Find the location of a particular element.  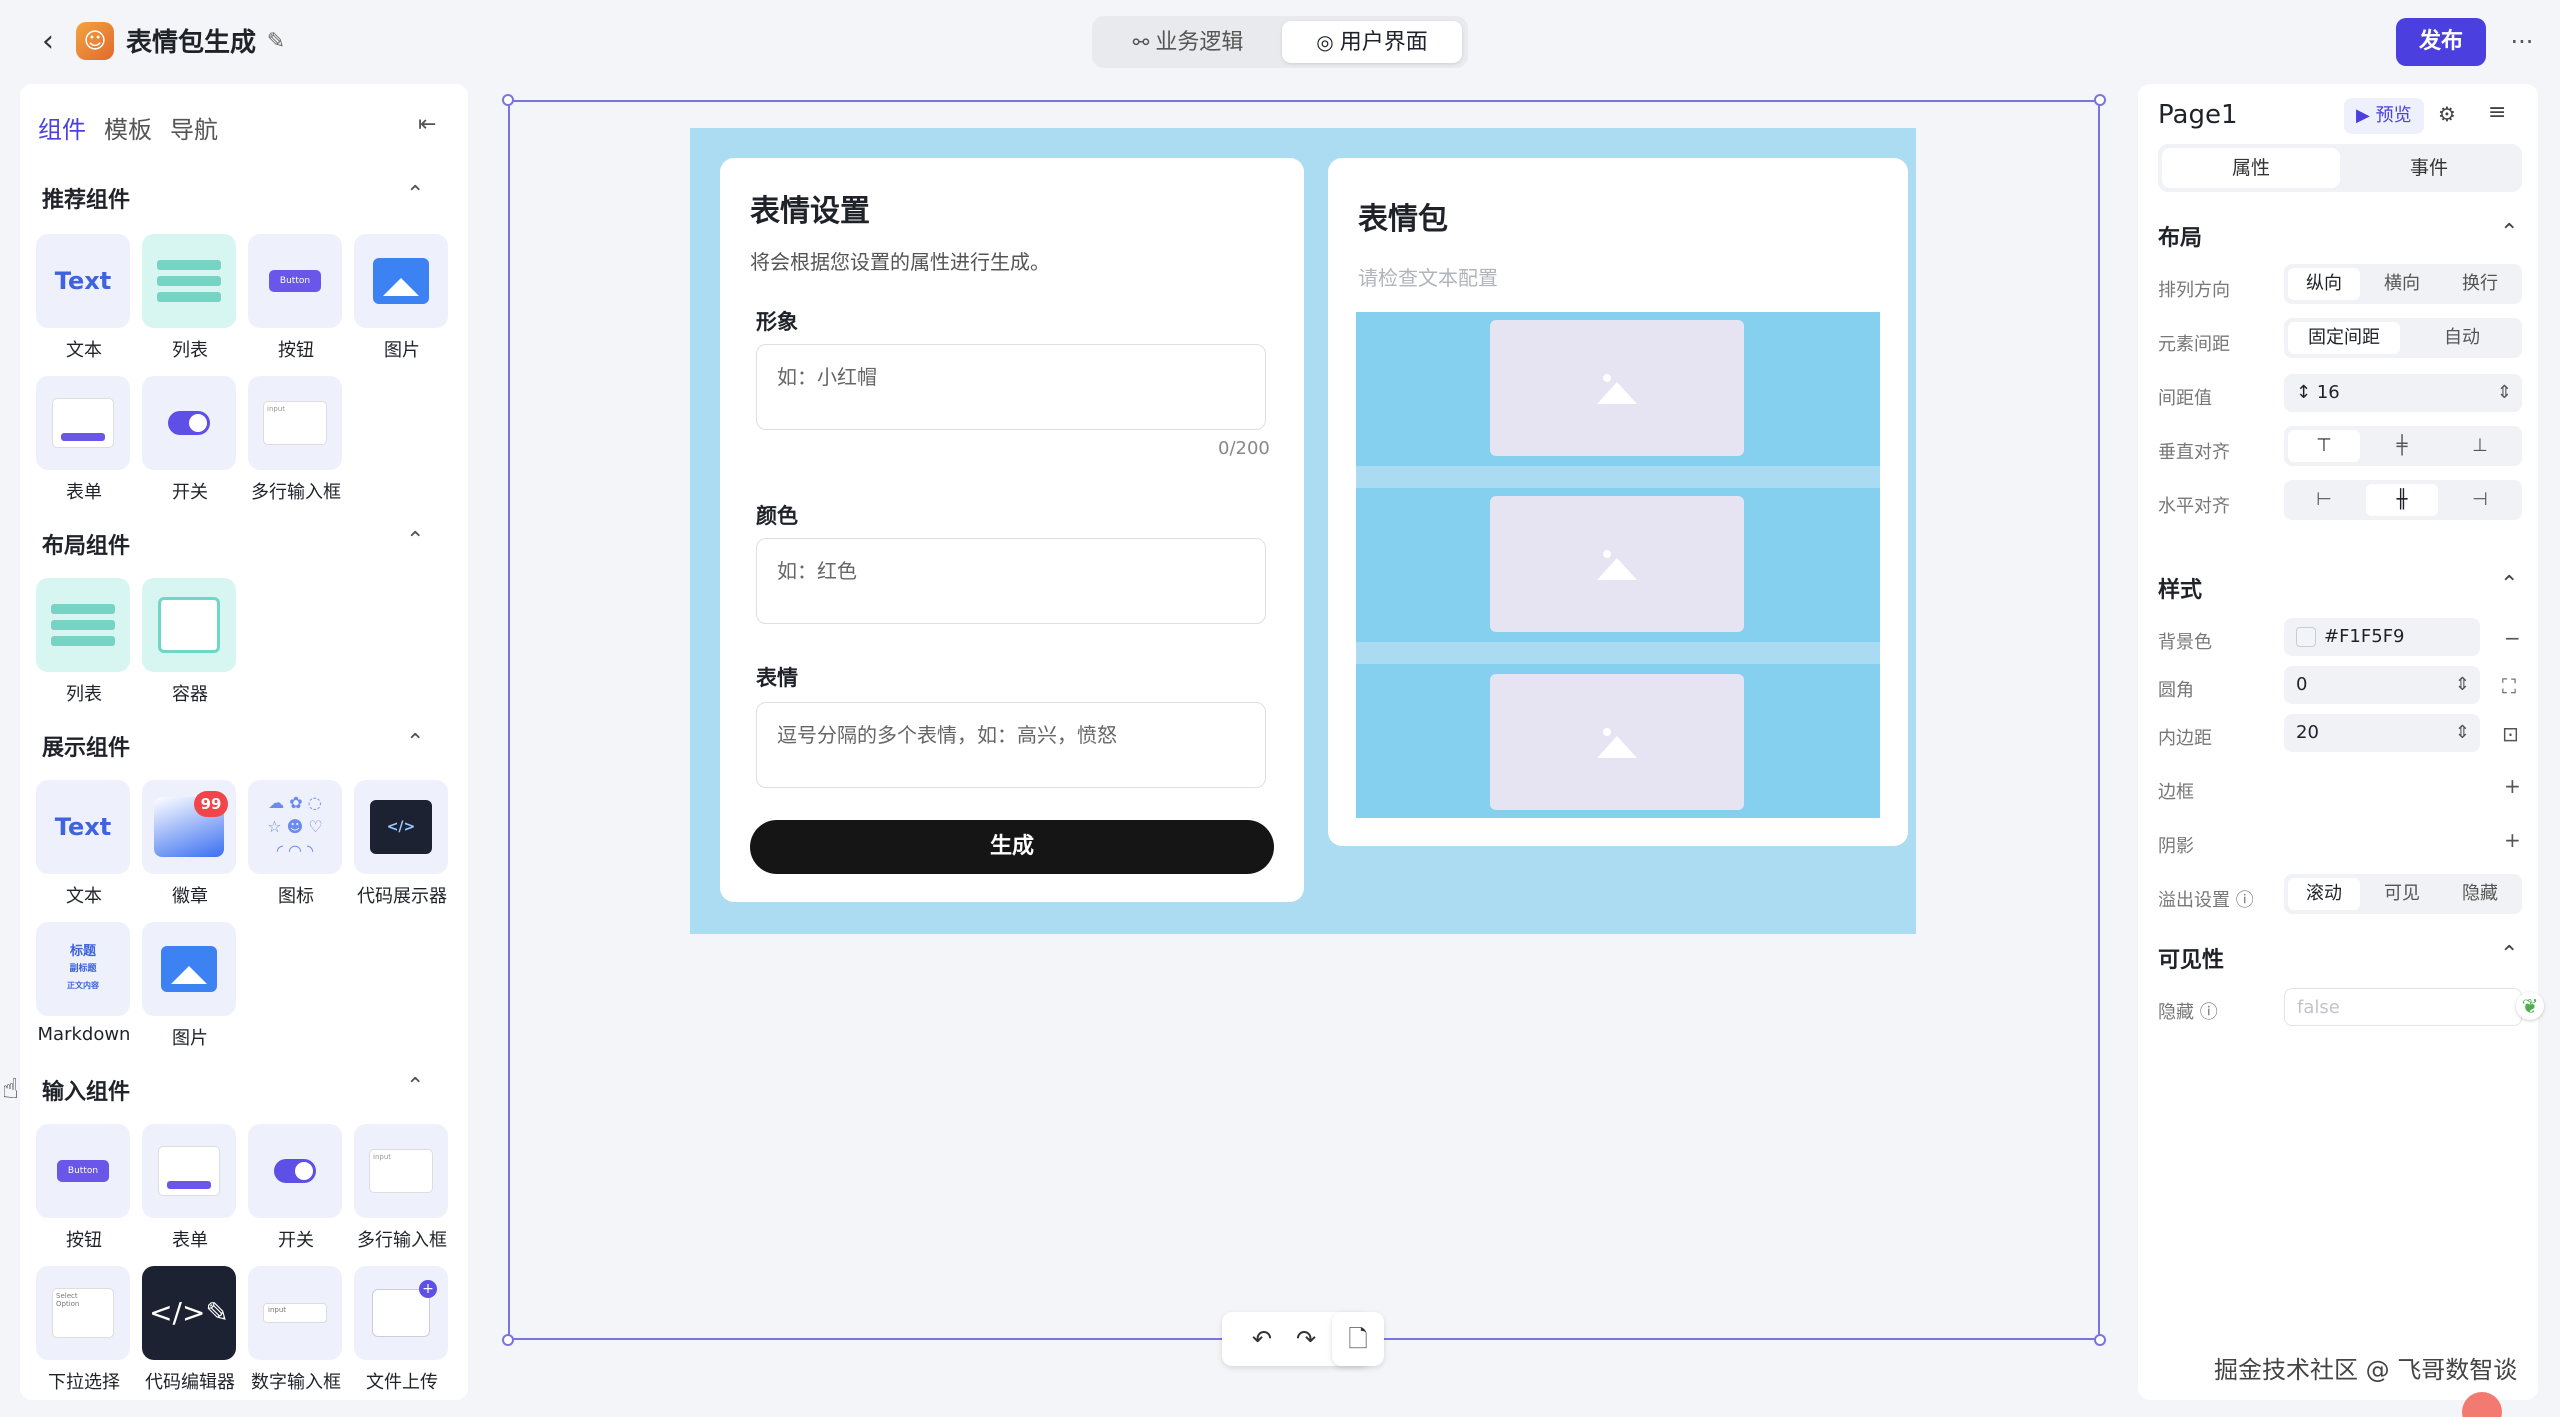

property-tabs: 属性 事件 is located at coordinates (2340, 168).